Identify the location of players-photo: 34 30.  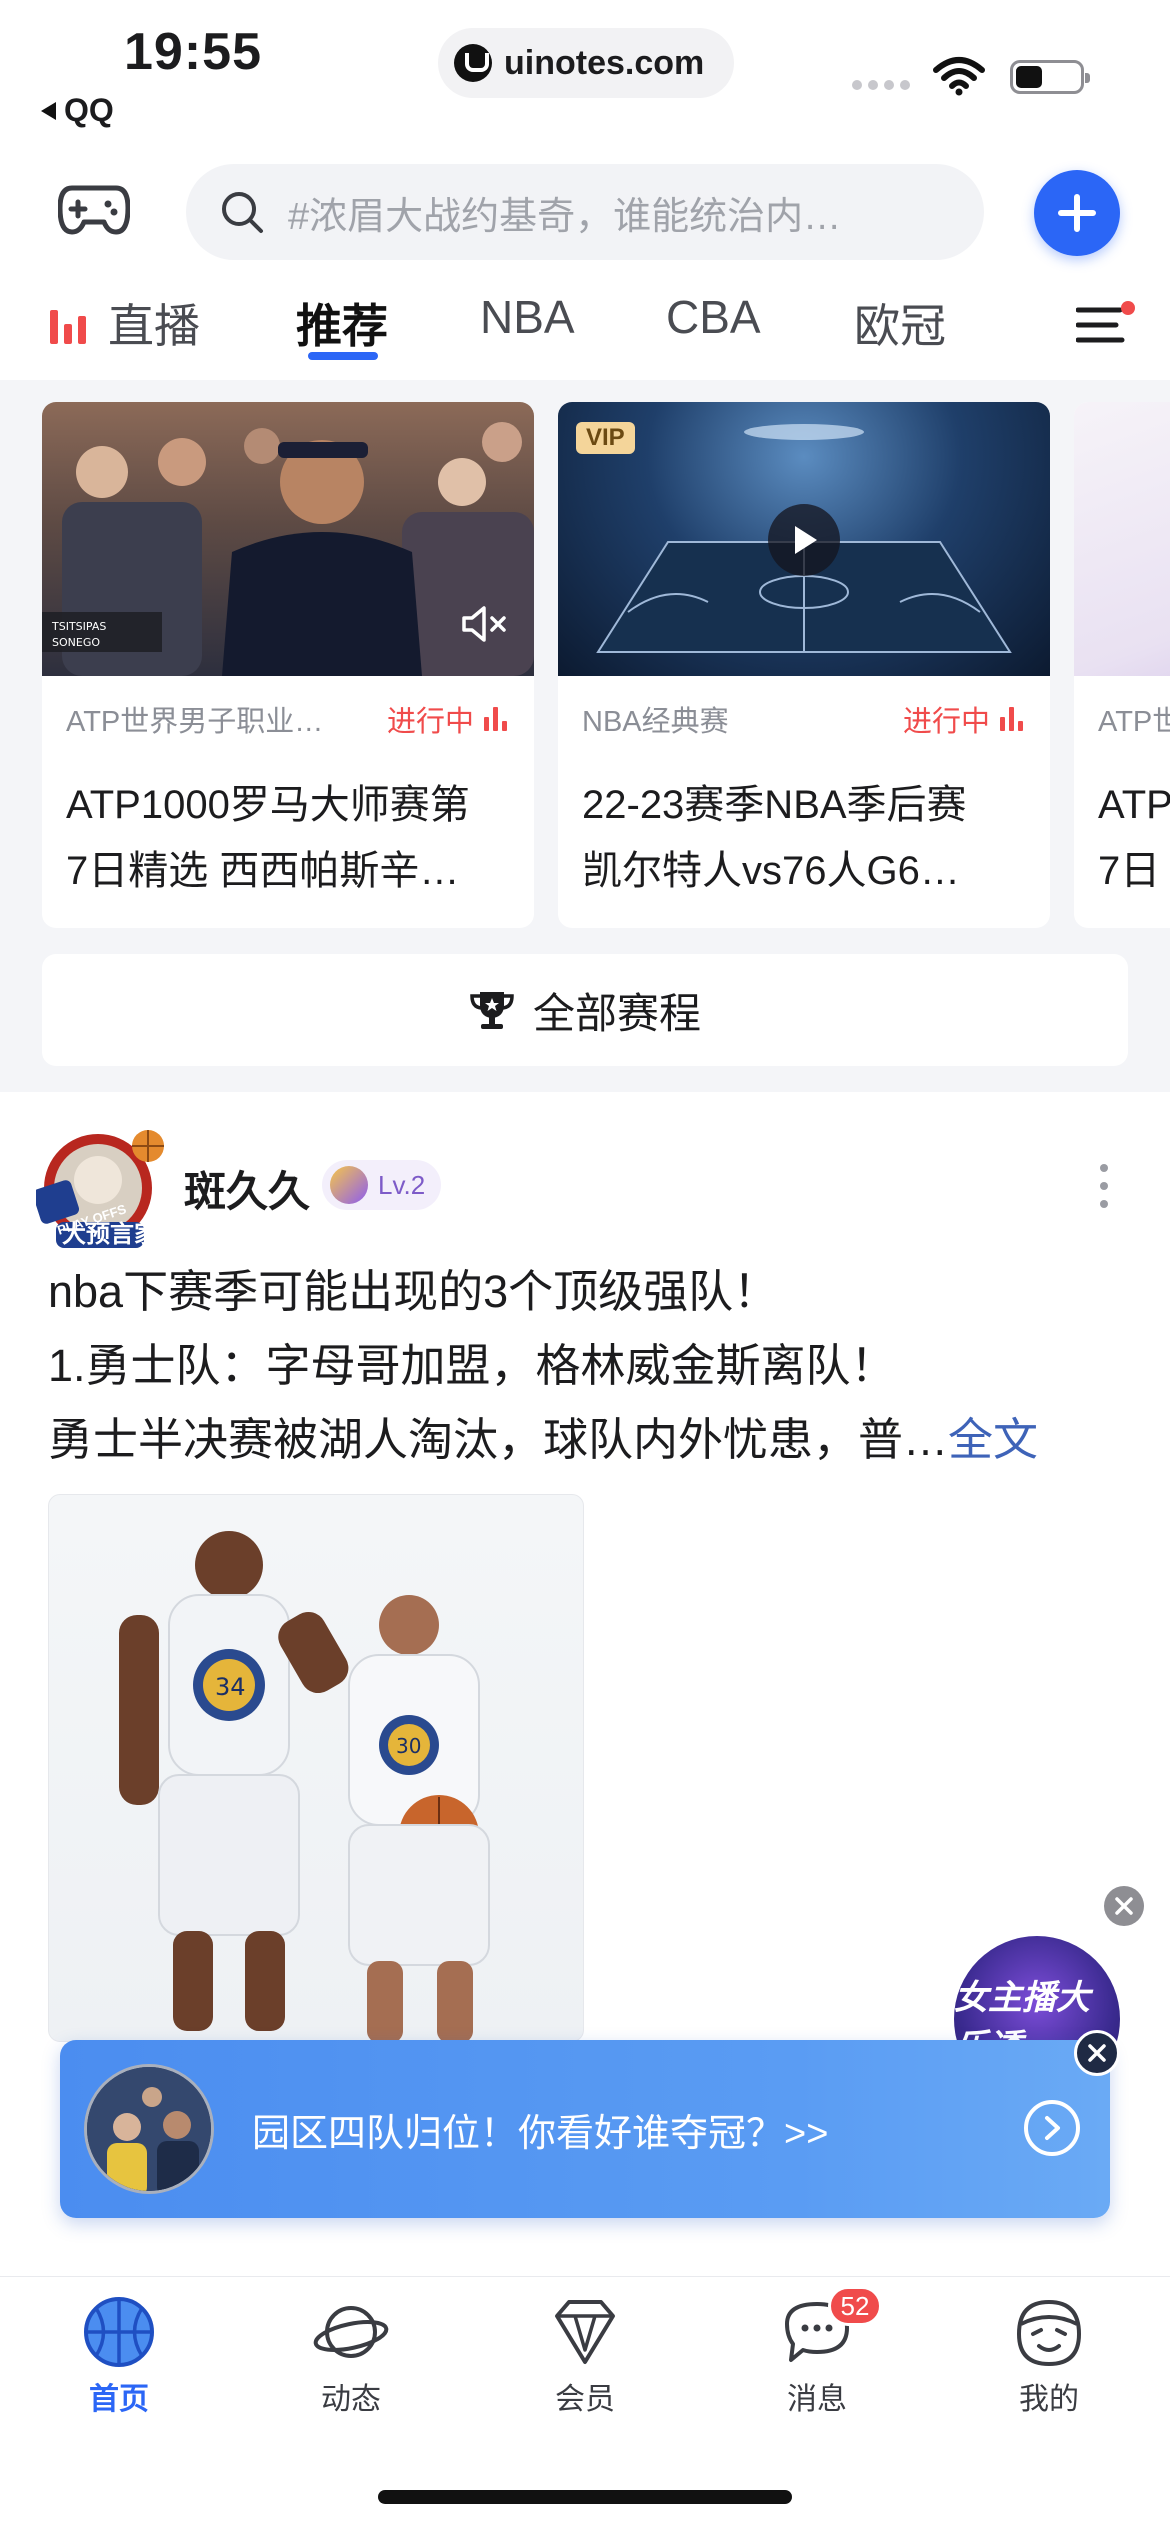
(304, 1786).